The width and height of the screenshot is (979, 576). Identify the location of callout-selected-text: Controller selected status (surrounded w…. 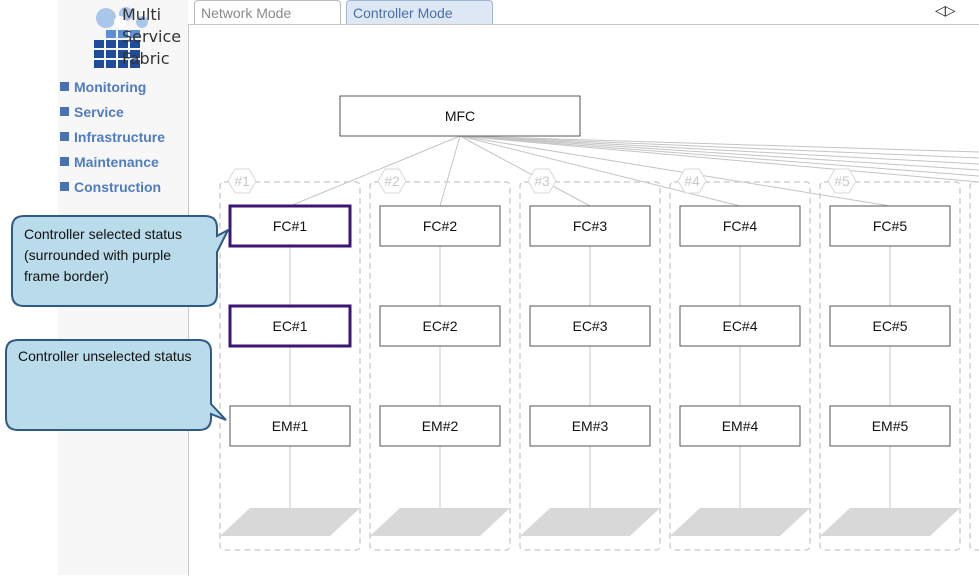
(103, 255).